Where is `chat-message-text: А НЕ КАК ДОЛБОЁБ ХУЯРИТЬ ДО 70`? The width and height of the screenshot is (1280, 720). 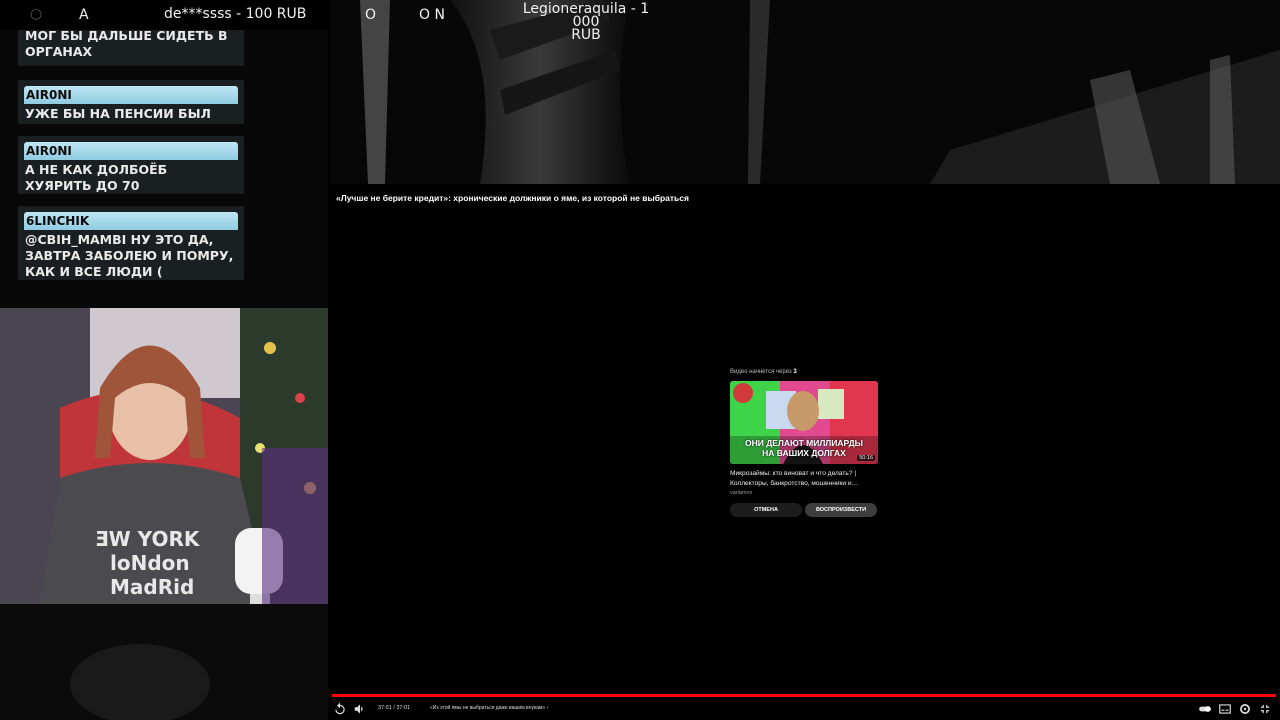 chat-message-text: А НЕ КАК ДОЛБОЁБ ХУЯРИТЬ ДО 70 is located at coordinates (96, 177).